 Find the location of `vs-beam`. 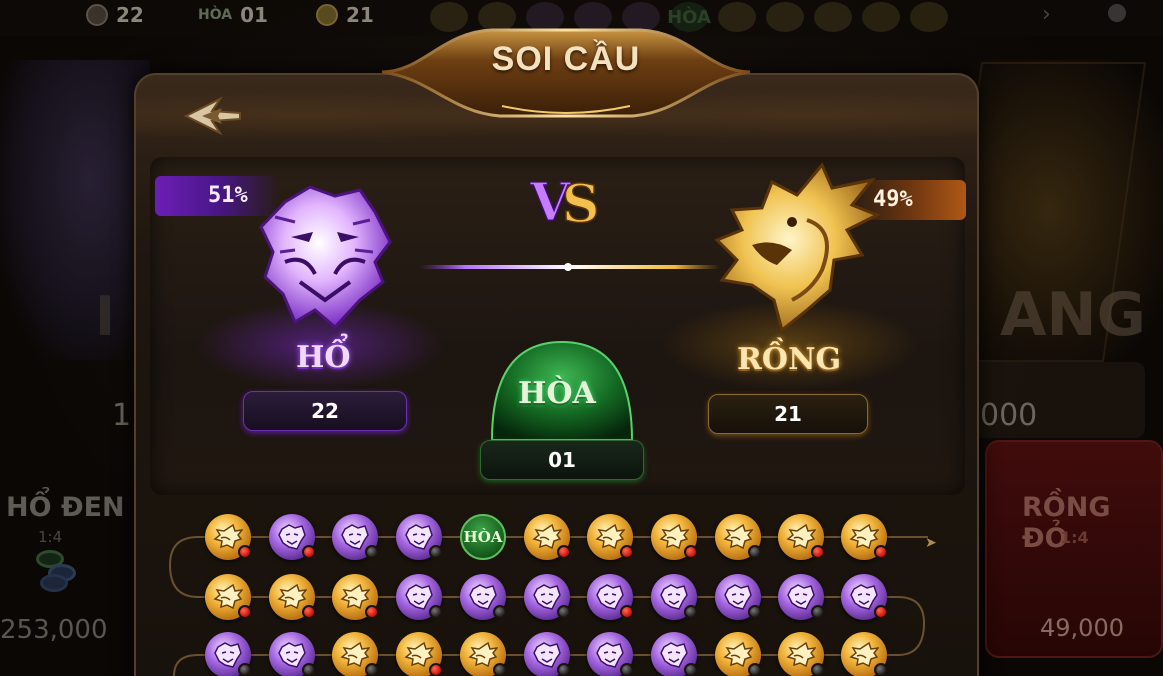

vs-beam is located at coordinates (570, 267).